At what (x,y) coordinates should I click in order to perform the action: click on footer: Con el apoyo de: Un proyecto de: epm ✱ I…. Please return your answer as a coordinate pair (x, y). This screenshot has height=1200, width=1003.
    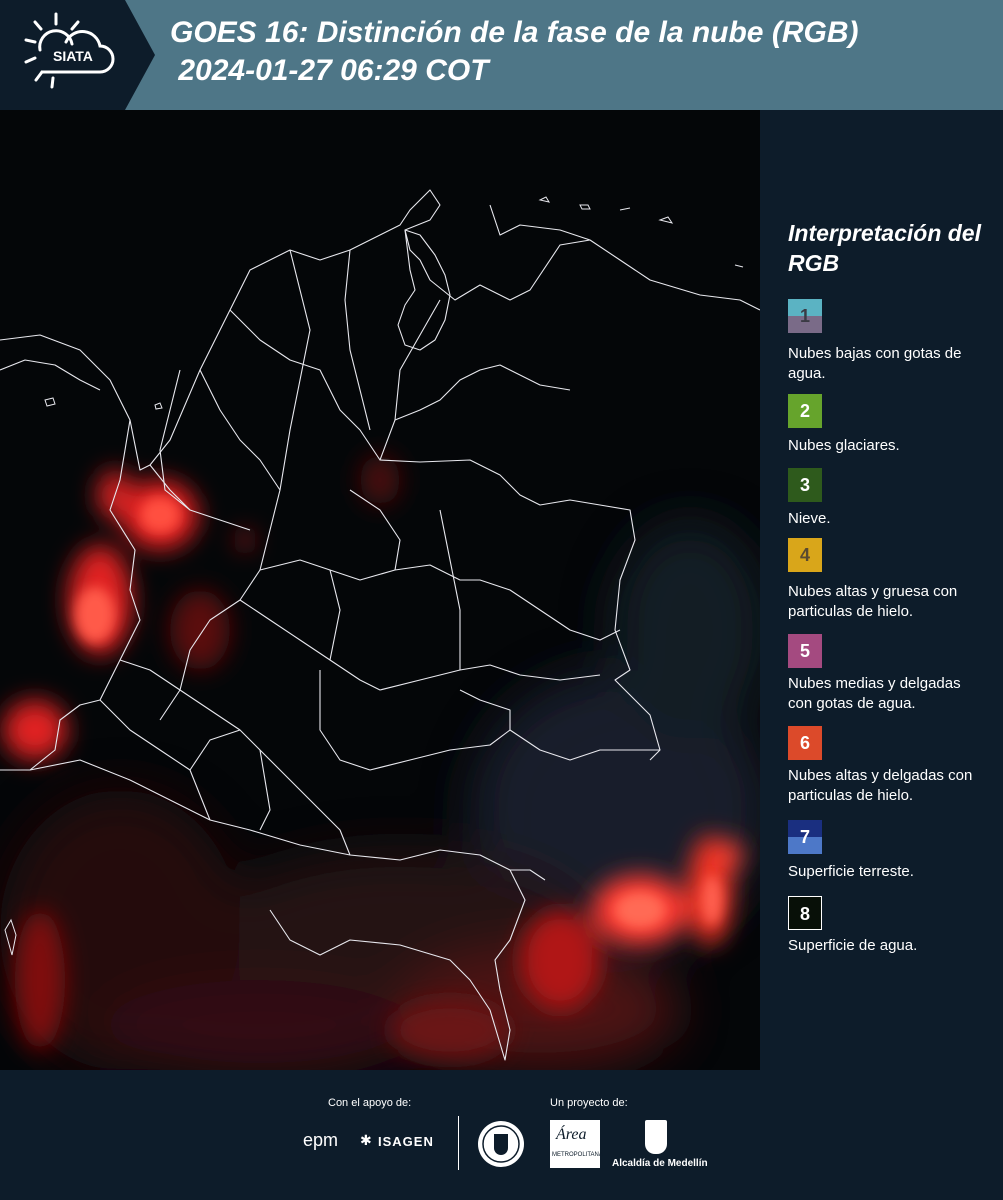
    Looking at the image, I should click on (501, 1135).